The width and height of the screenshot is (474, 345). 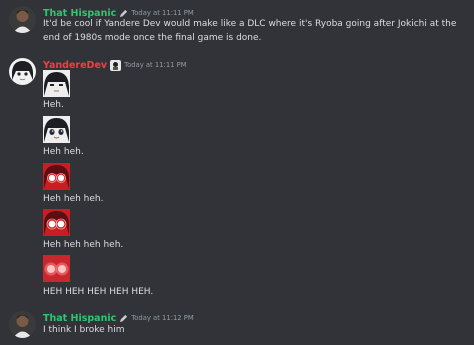 I want to click on message-line: Heh heh heh., so click(x=73, y=199).